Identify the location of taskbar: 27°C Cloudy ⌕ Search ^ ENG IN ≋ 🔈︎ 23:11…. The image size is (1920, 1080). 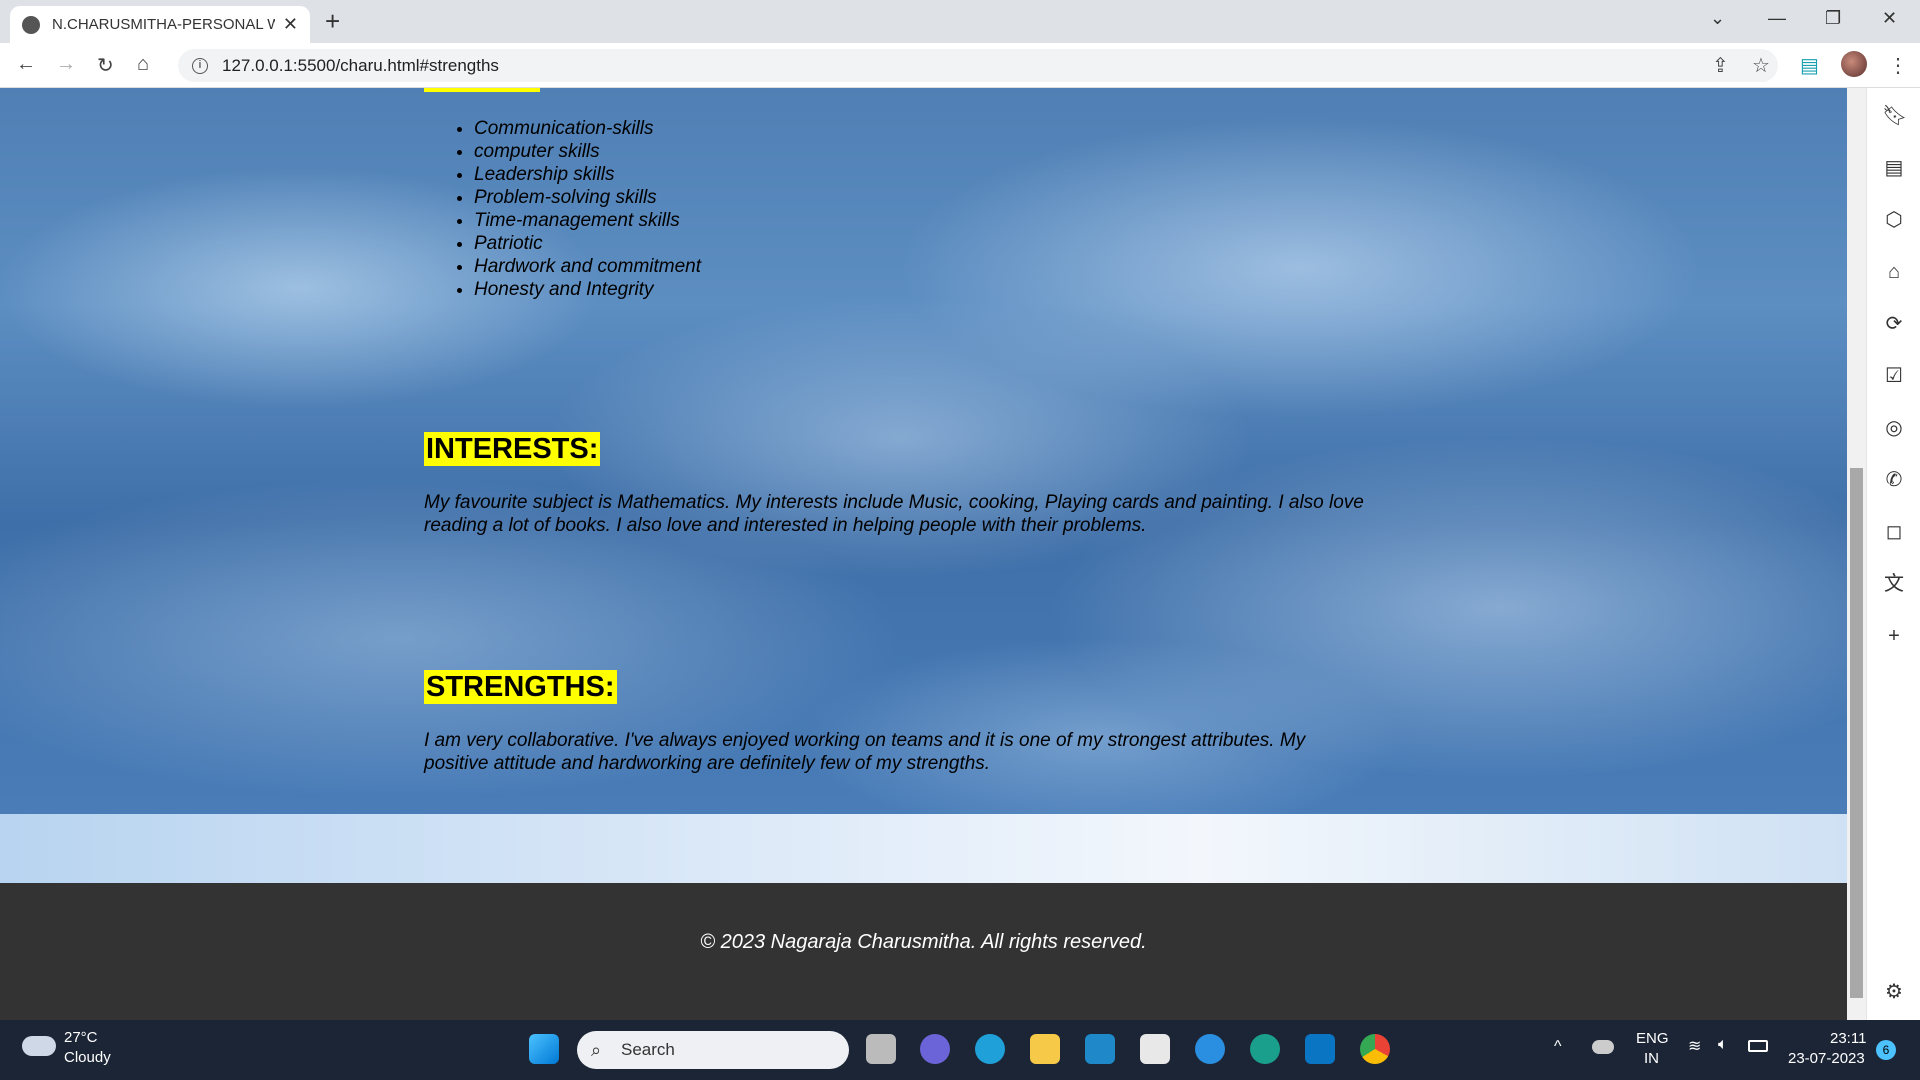
(960, 1050).